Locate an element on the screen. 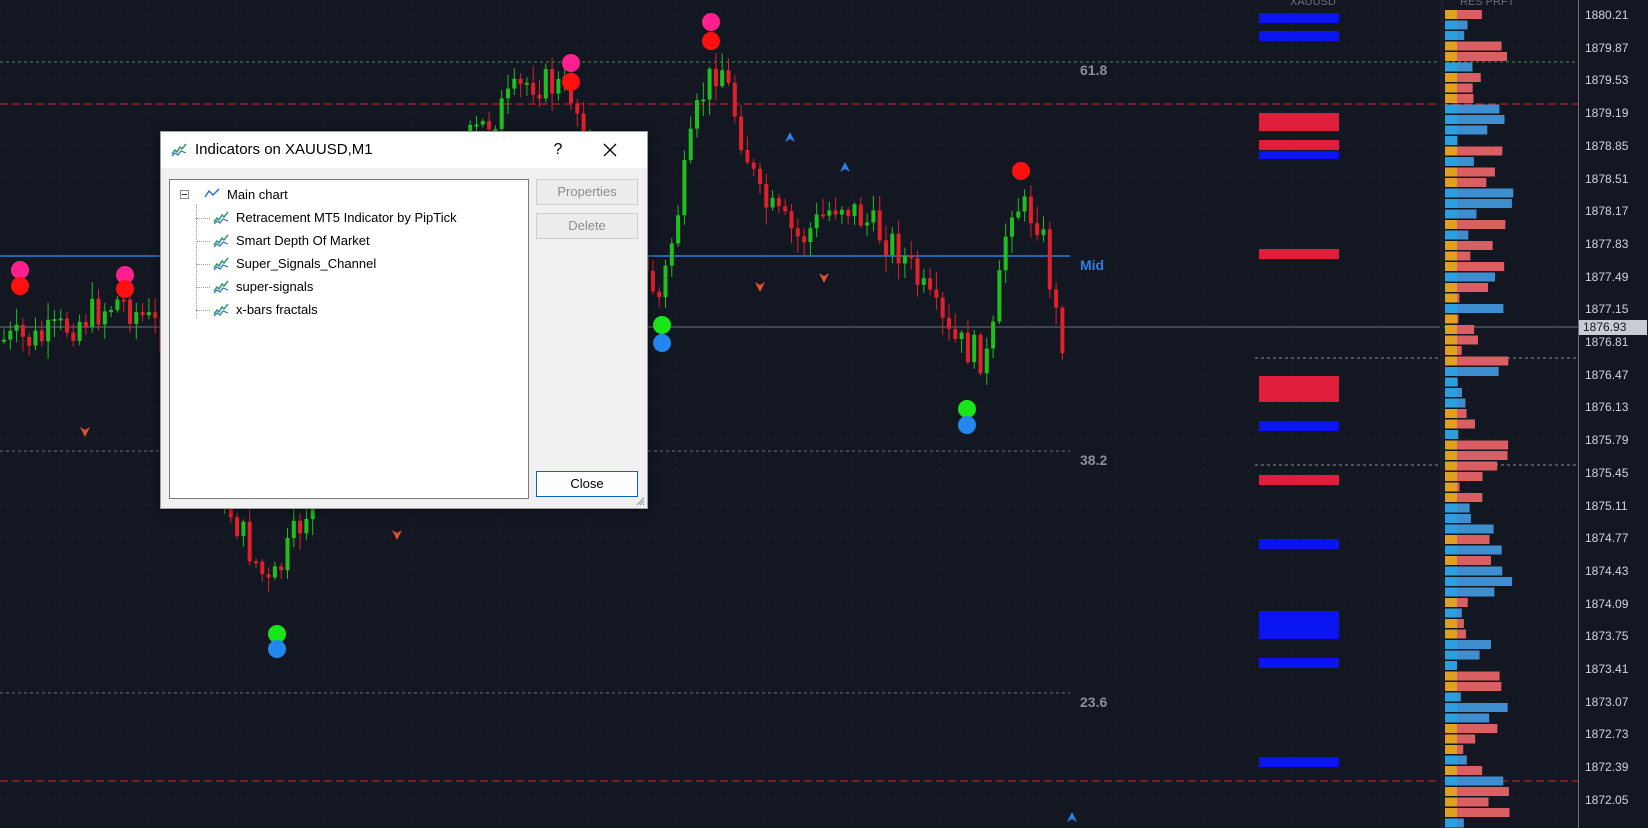 This screenshot has width=1648, height=828. price-axis-label: 1875.11 is located at coordinates (1606, 505).